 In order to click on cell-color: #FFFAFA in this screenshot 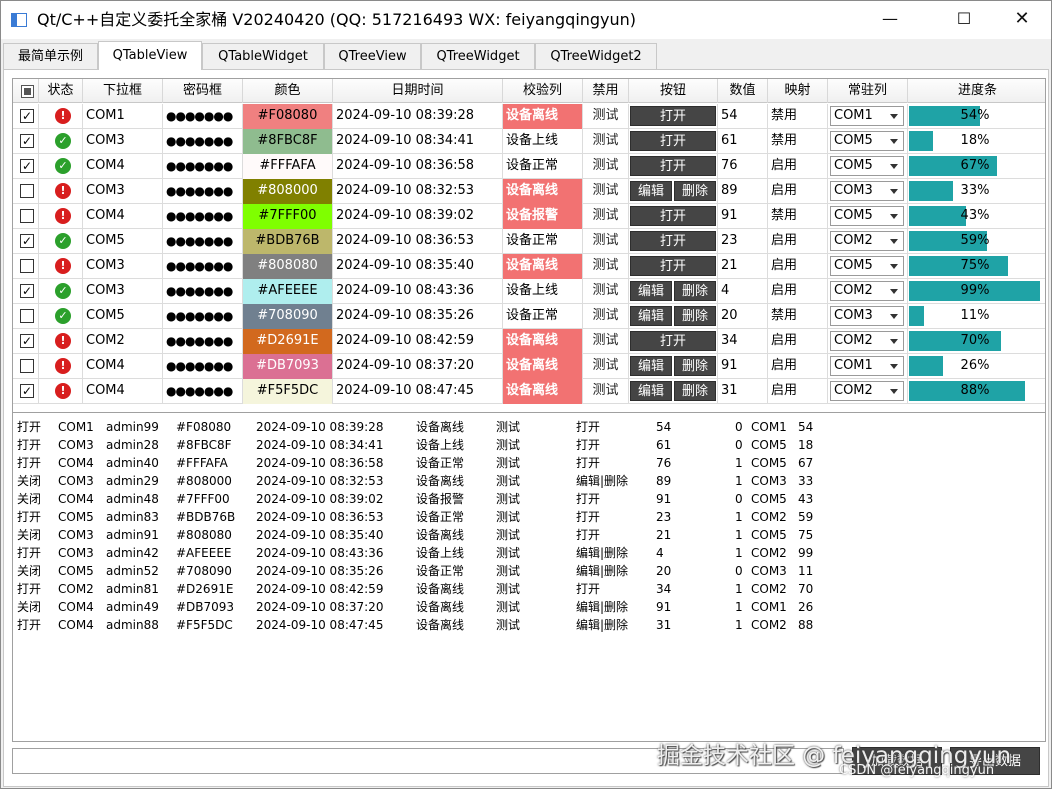, I will do `click(288, 166)`.